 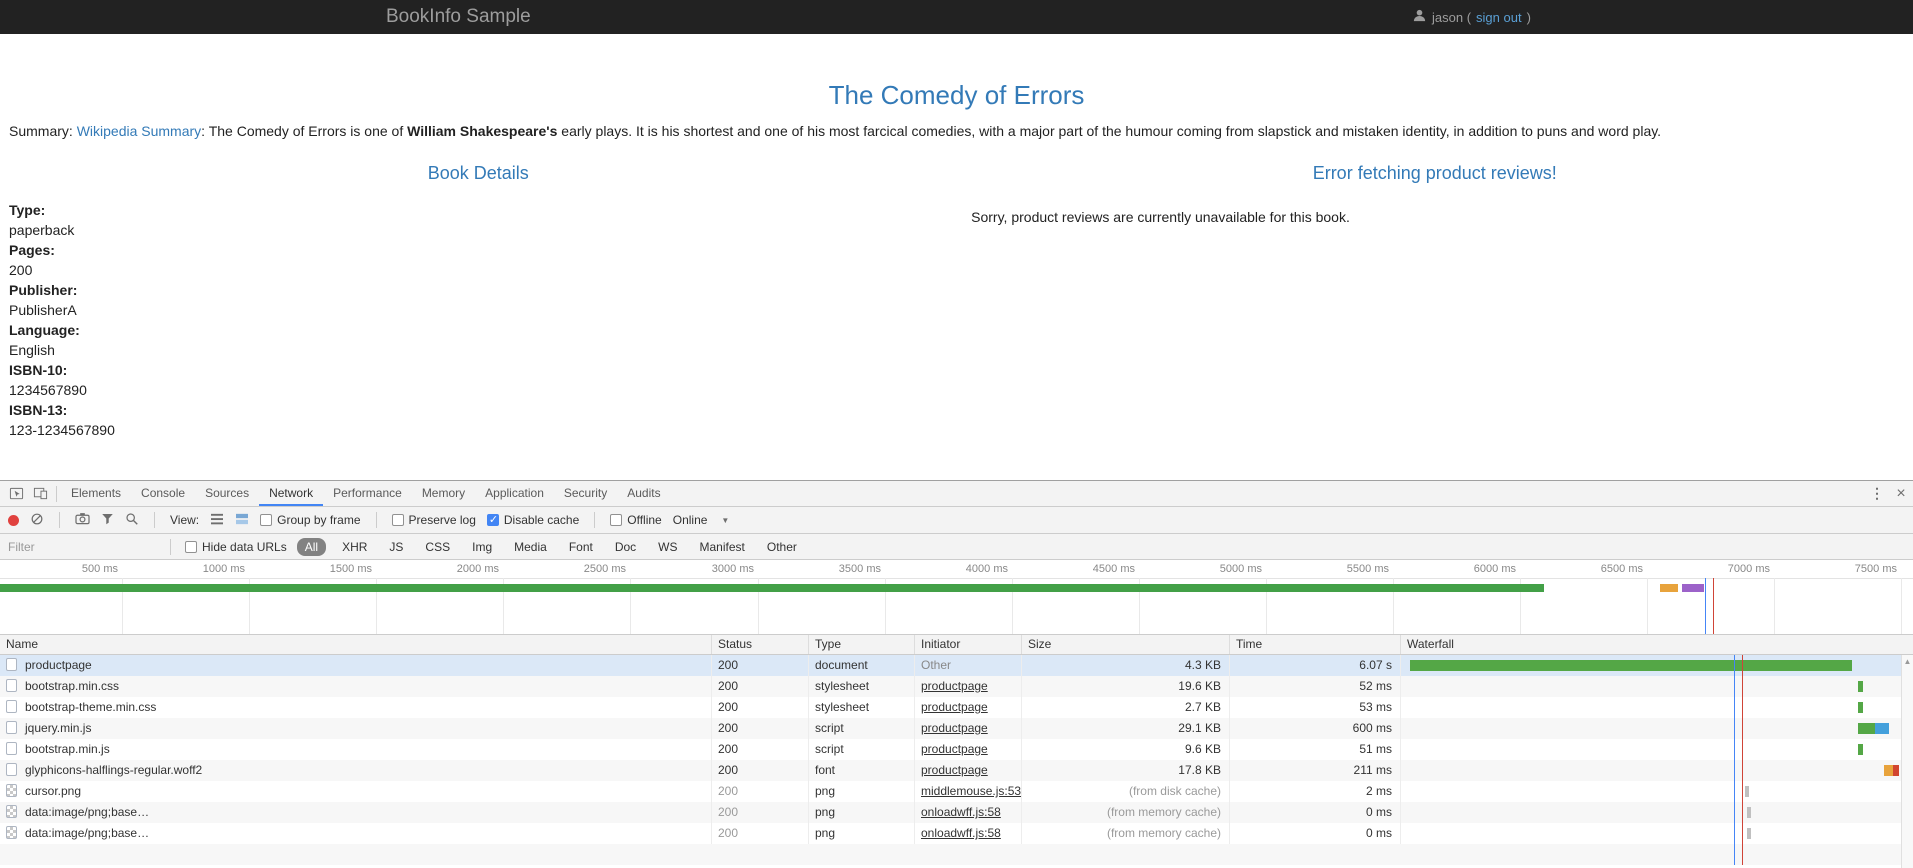 What do you see at coordinates (354, 547) in the screenshot?
I see `filter-pill-xhr: XHR` at bounding box center [354, 547].